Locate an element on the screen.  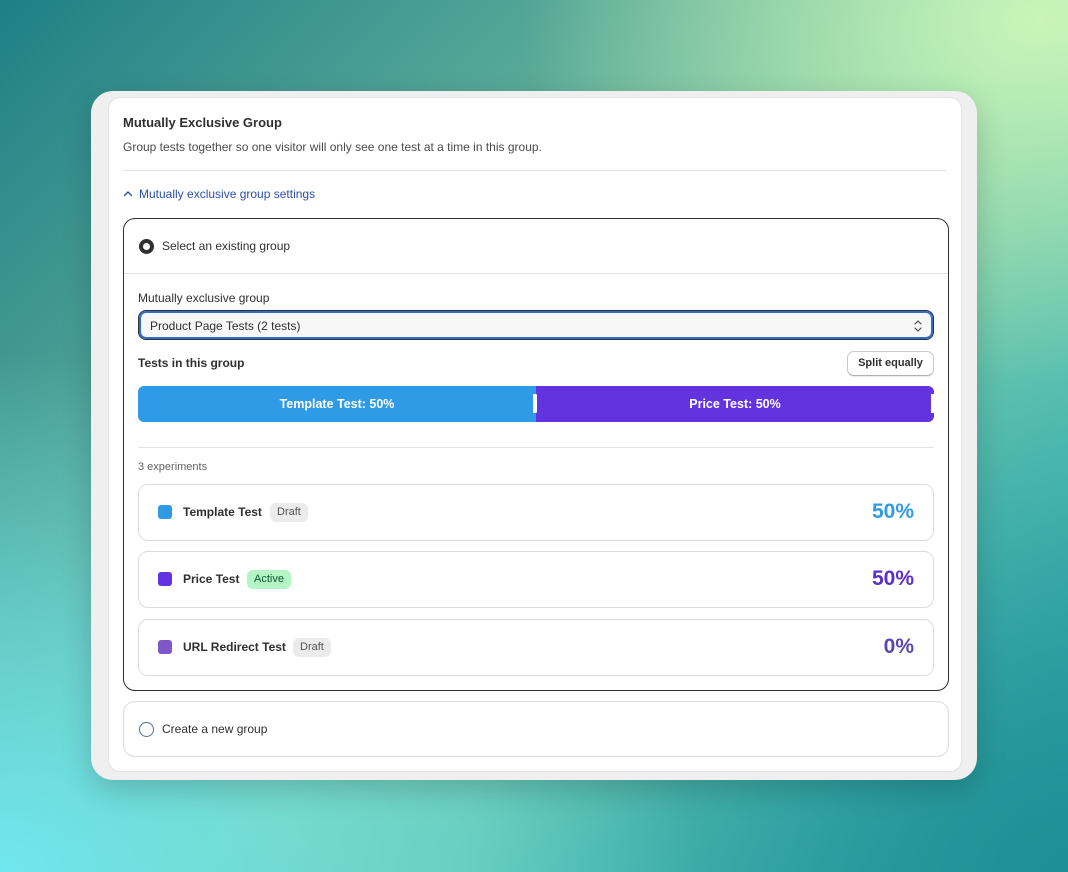
group-select-label: Mutually exclusive group is located at coordinates (204, 298).